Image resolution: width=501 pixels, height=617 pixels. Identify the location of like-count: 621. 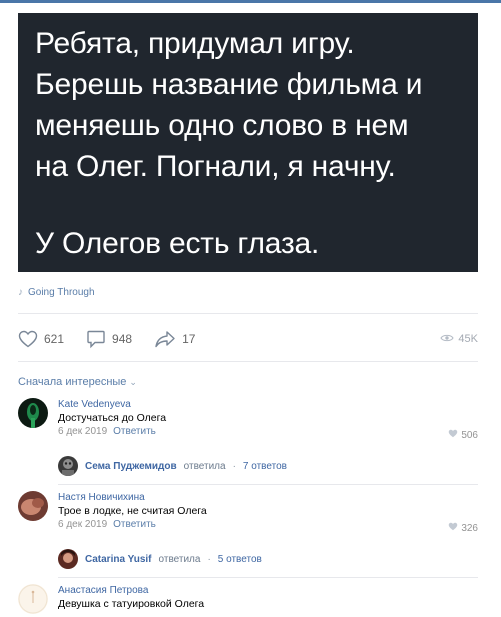
(54, 339).